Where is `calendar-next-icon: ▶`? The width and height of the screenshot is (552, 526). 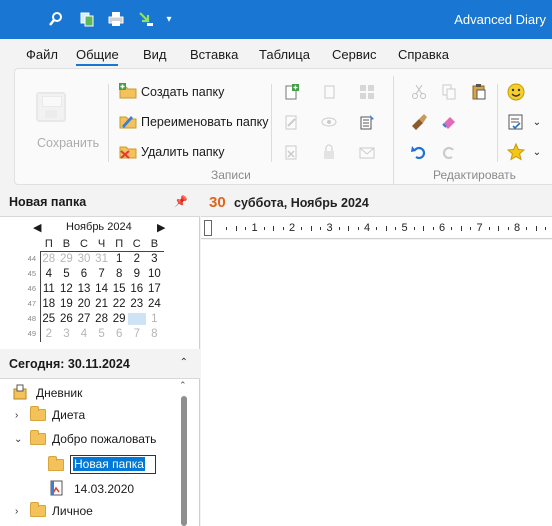
calendar-next-icon: ▶ is located at coordinates (161, 227).